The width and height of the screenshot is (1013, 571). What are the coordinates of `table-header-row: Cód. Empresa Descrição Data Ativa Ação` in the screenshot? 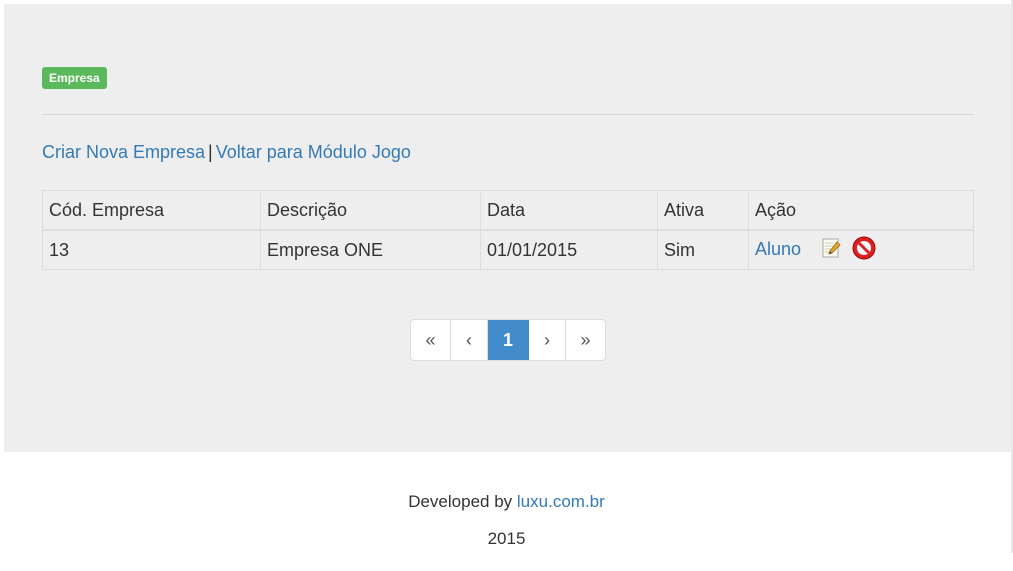 It's located at (508, 210).